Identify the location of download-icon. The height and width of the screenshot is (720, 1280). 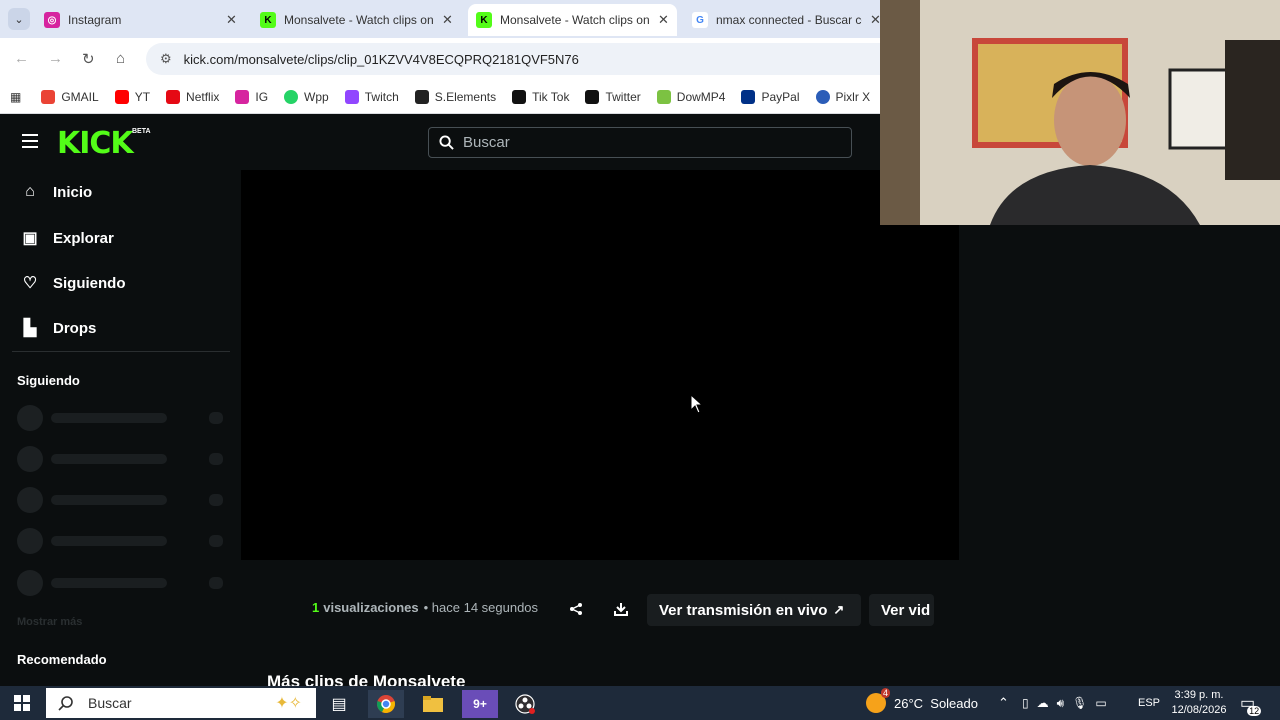
(621, 609).